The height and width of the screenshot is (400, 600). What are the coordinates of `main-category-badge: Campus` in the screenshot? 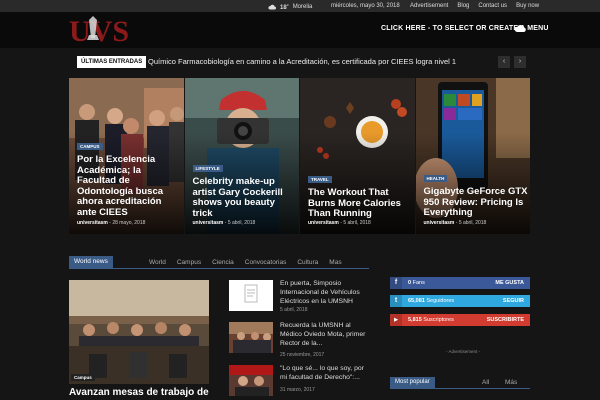 It's located at (83, 377).